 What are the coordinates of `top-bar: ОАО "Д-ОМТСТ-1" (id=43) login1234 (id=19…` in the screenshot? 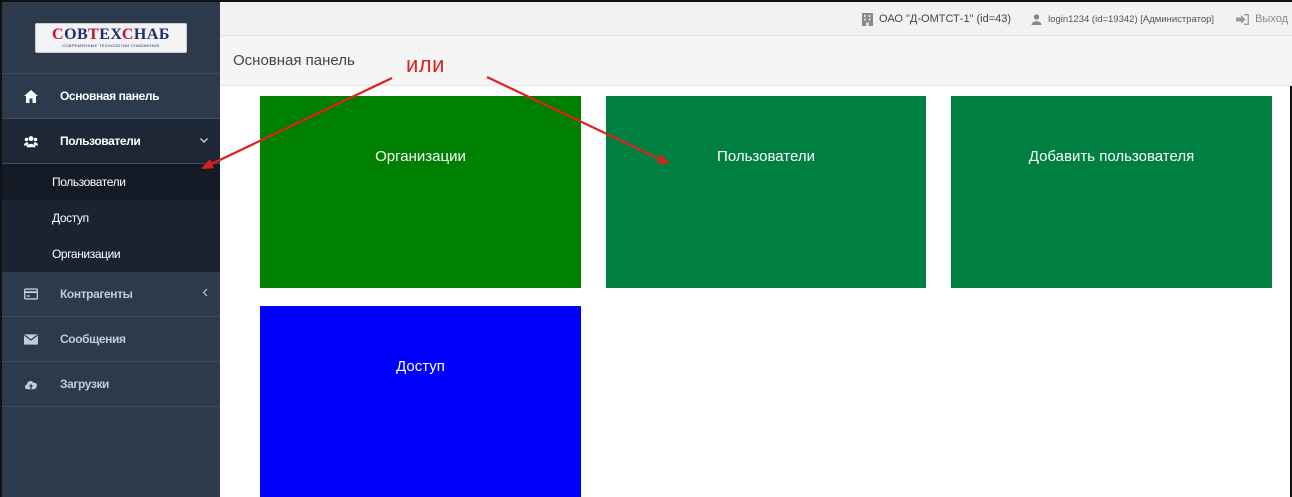 It's located at (756, 19).